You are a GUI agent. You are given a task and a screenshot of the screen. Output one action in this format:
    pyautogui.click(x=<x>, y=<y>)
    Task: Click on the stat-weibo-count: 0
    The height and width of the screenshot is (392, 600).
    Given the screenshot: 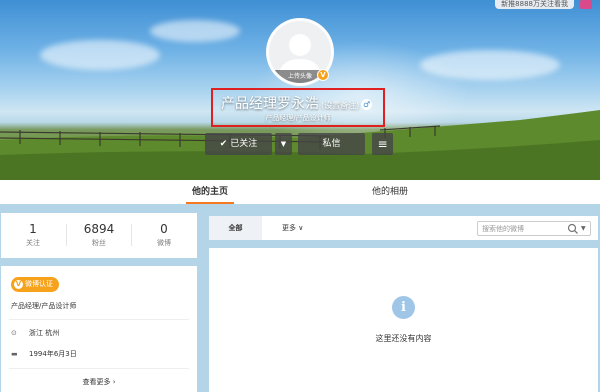 What is the action you would take?
    pyautogui.click(x=164, y=229)
    